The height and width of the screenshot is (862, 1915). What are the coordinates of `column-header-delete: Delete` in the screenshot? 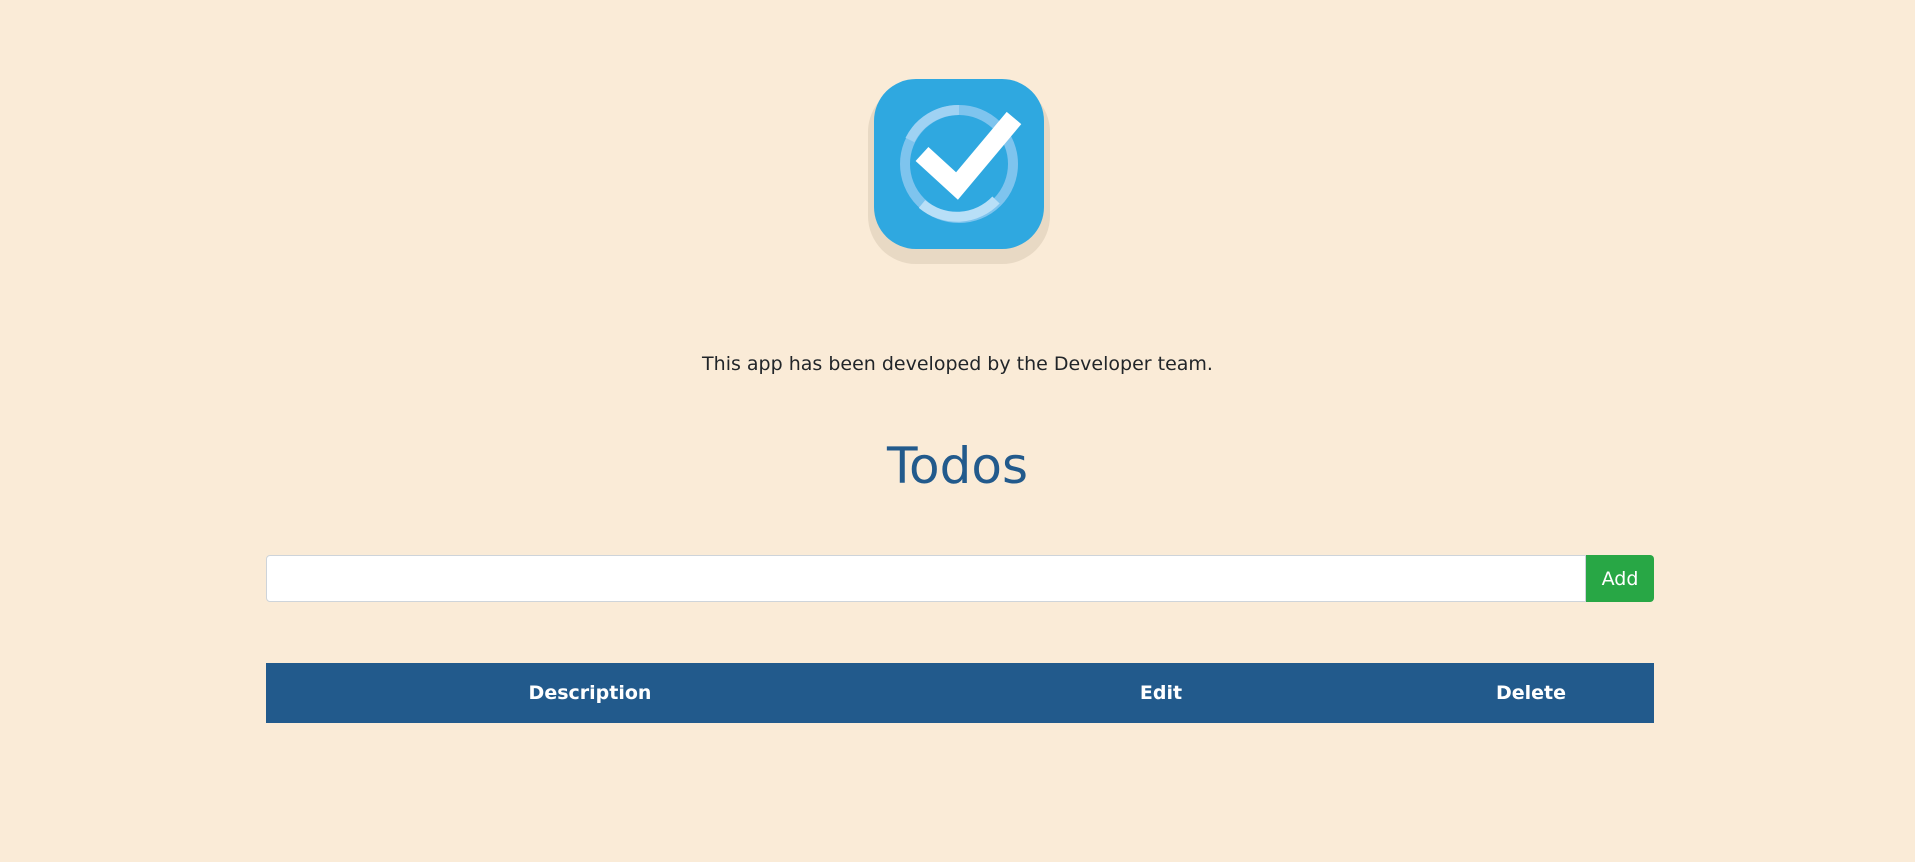 It's located at (1531, 693).